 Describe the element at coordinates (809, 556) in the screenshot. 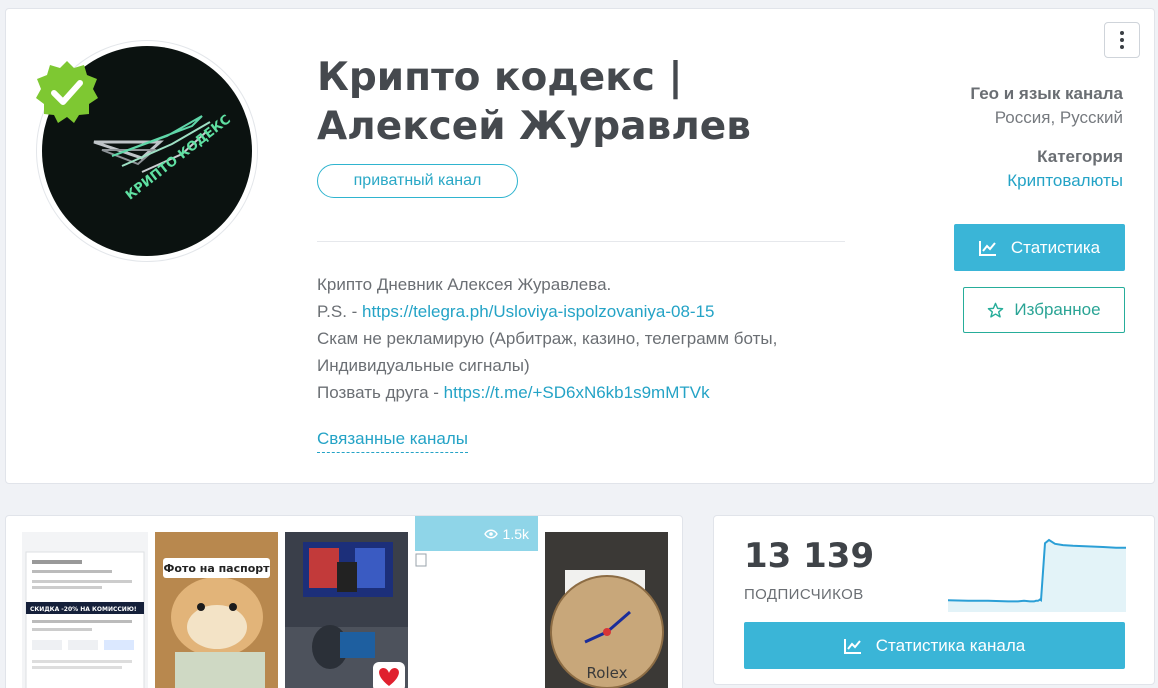

I see `subscriber-count: 13 139` at that location.